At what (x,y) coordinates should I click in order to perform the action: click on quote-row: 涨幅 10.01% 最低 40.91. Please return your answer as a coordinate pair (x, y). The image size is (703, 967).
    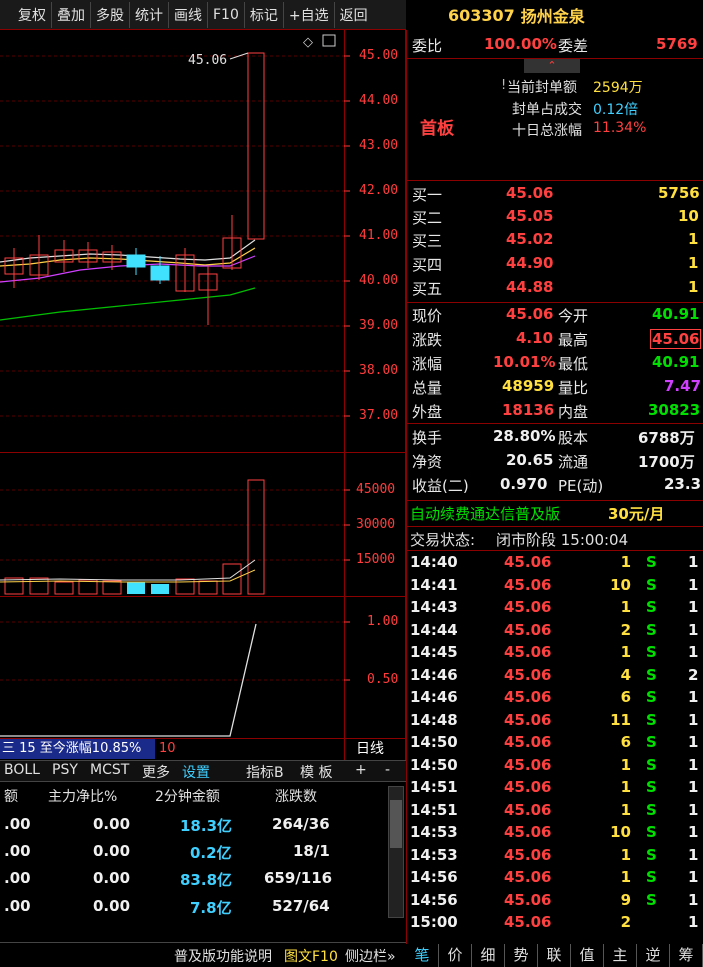
    Looking at the image, I should click on (554, 364).